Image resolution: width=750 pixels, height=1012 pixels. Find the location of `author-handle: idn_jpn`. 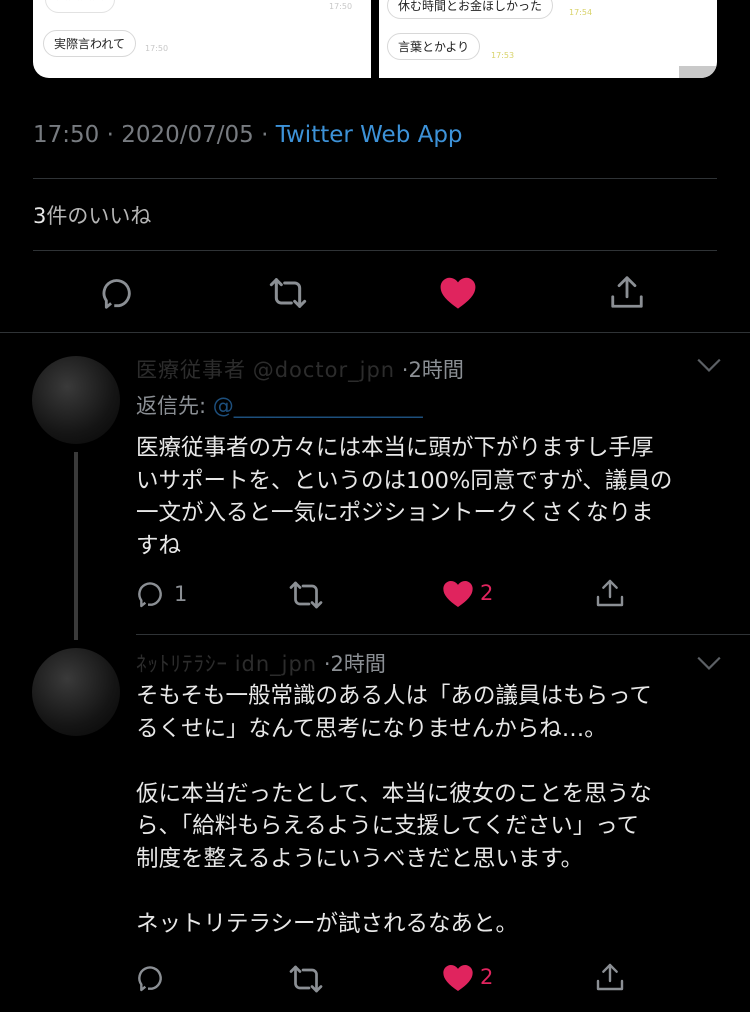

author-handle: idn_jpn is located at coordinates (276, 664).